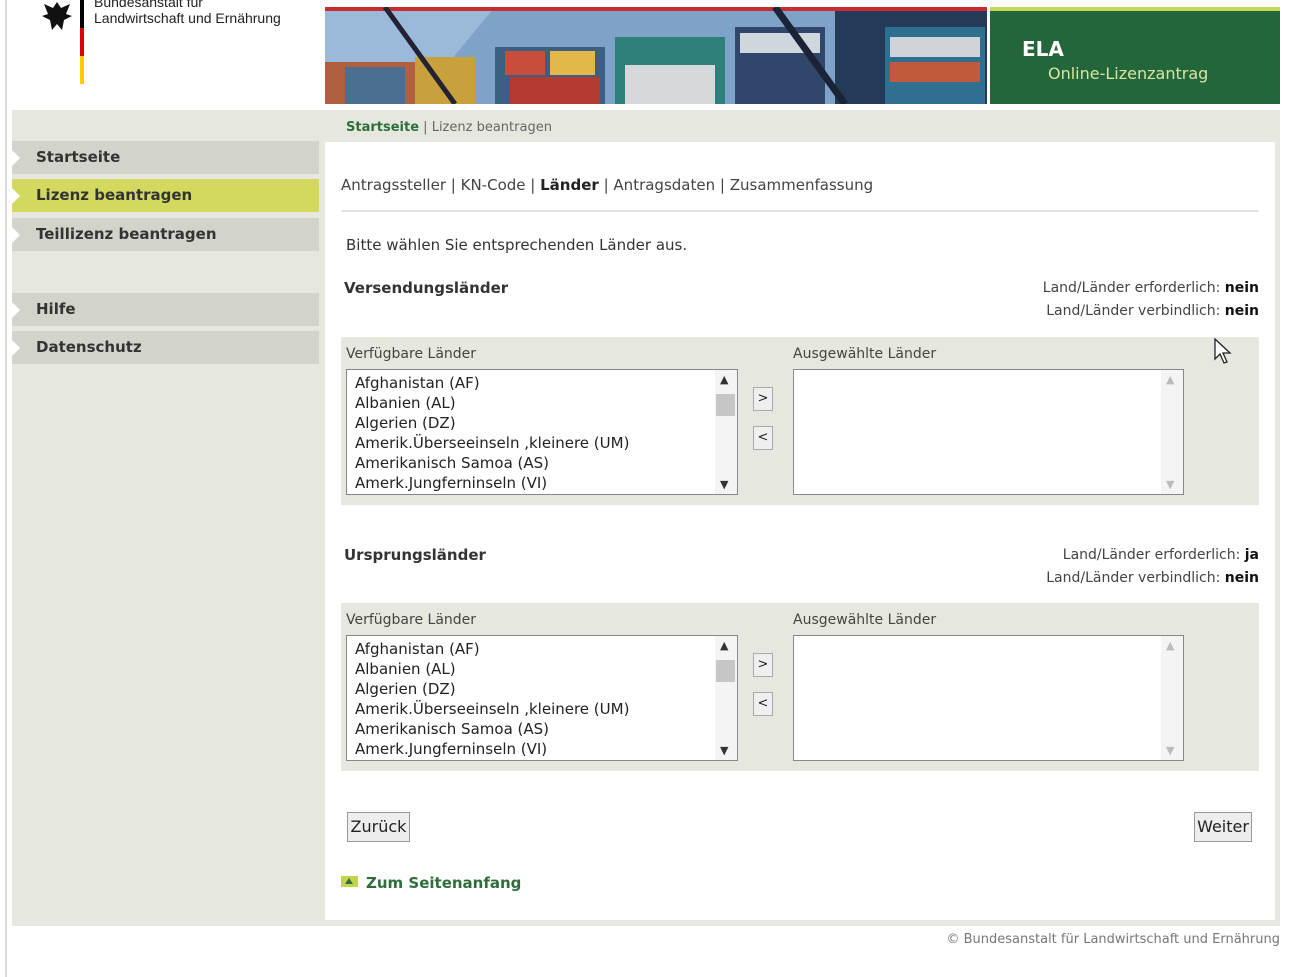  I want to click on window-edge, so click(6, 488).